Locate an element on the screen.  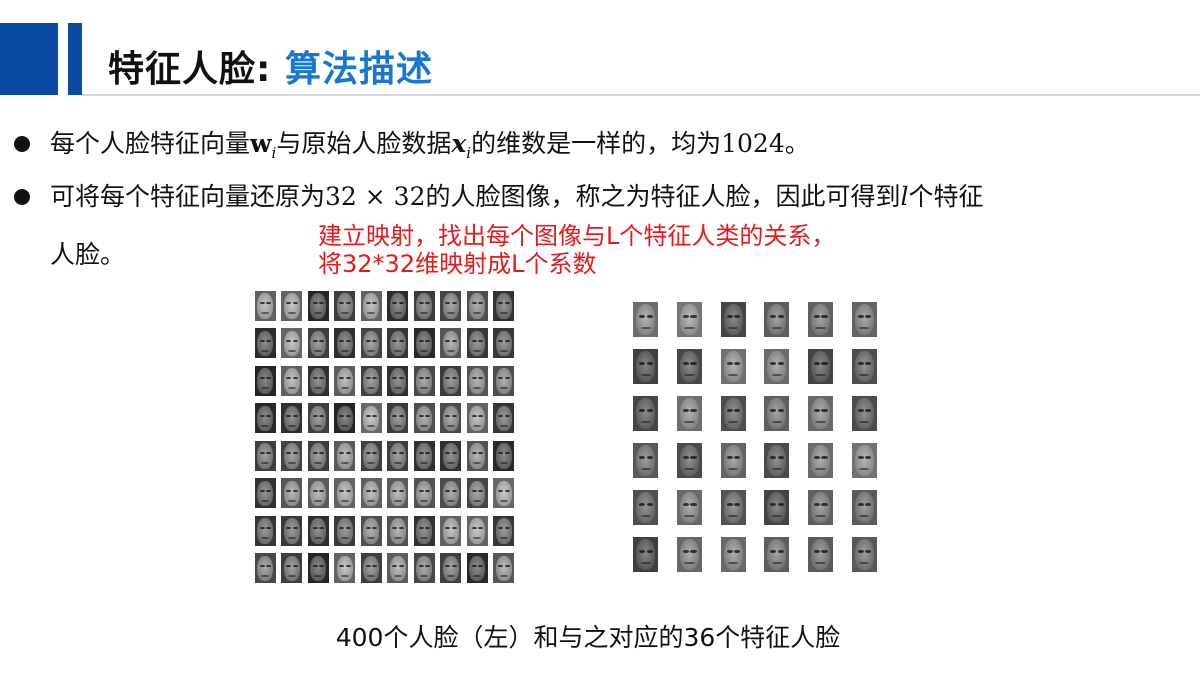
title-accent: 算法描述 is located at coordinates (358, 69).